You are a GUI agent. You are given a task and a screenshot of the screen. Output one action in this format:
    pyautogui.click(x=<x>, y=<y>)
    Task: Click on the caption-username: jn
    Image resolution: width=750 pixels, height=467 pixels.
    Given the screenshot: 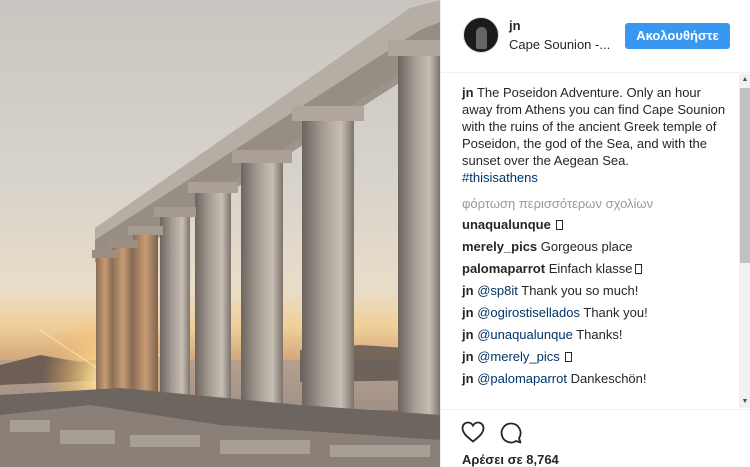 What is the action you would take?
    pyautogui.click(x=468, y=92)
    